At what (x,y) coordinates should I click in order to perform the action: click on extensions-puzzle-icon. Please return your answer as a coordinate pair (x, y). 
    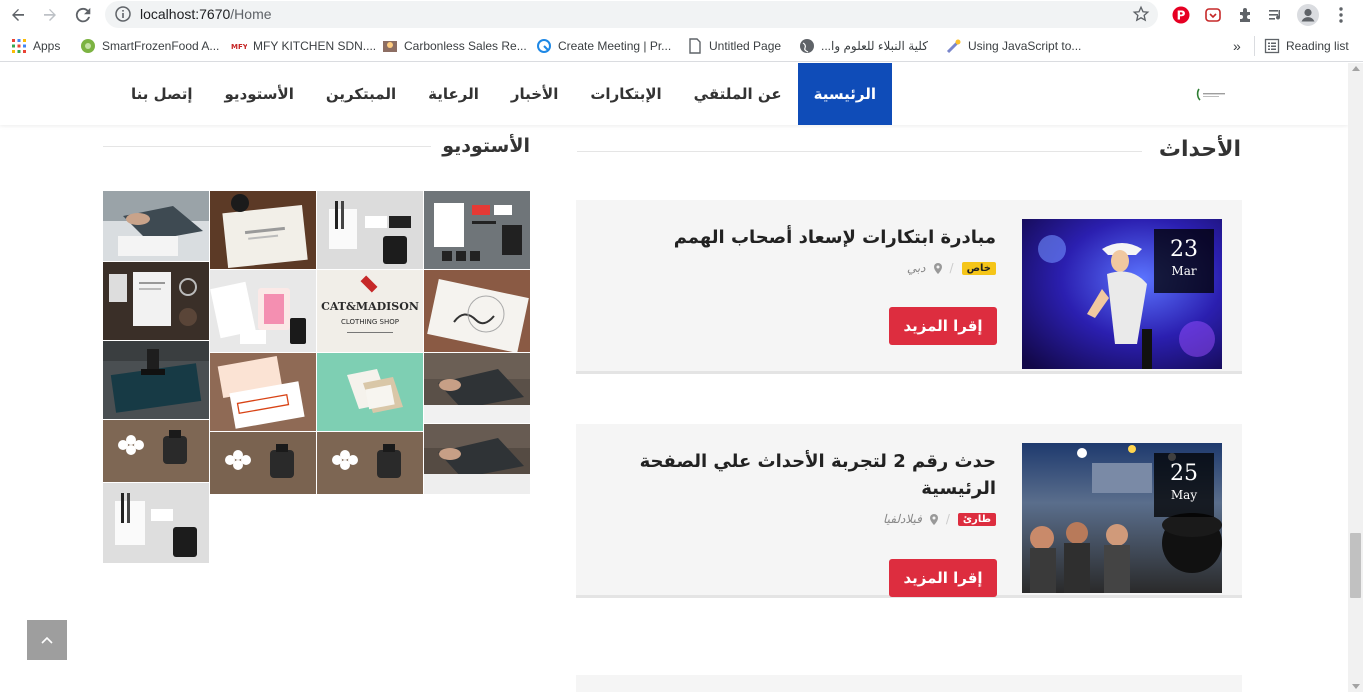
    Looking at the image, I should click on (1245, 15).